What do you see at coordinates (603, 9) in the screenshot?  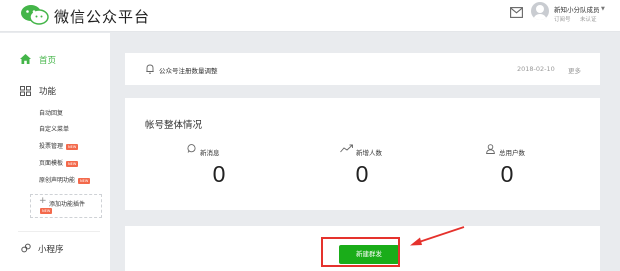 I see `account-dropdown-icon: ▼` at bounding box center [603, 9].